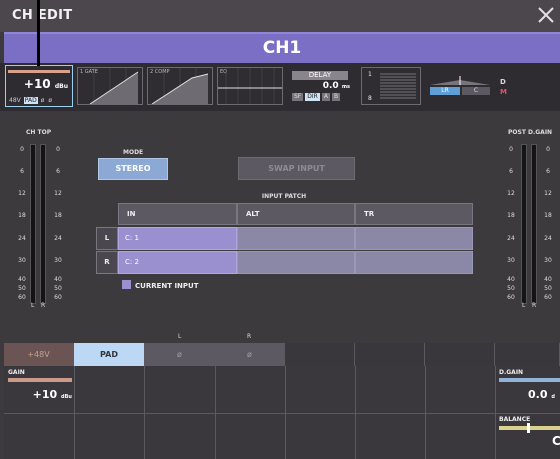 Image resolution: width=560 pixels, height=459 pixels. Describe the element at coordinates (298, 97) in the screenshot. I see `delay-sf: SF` at that location.